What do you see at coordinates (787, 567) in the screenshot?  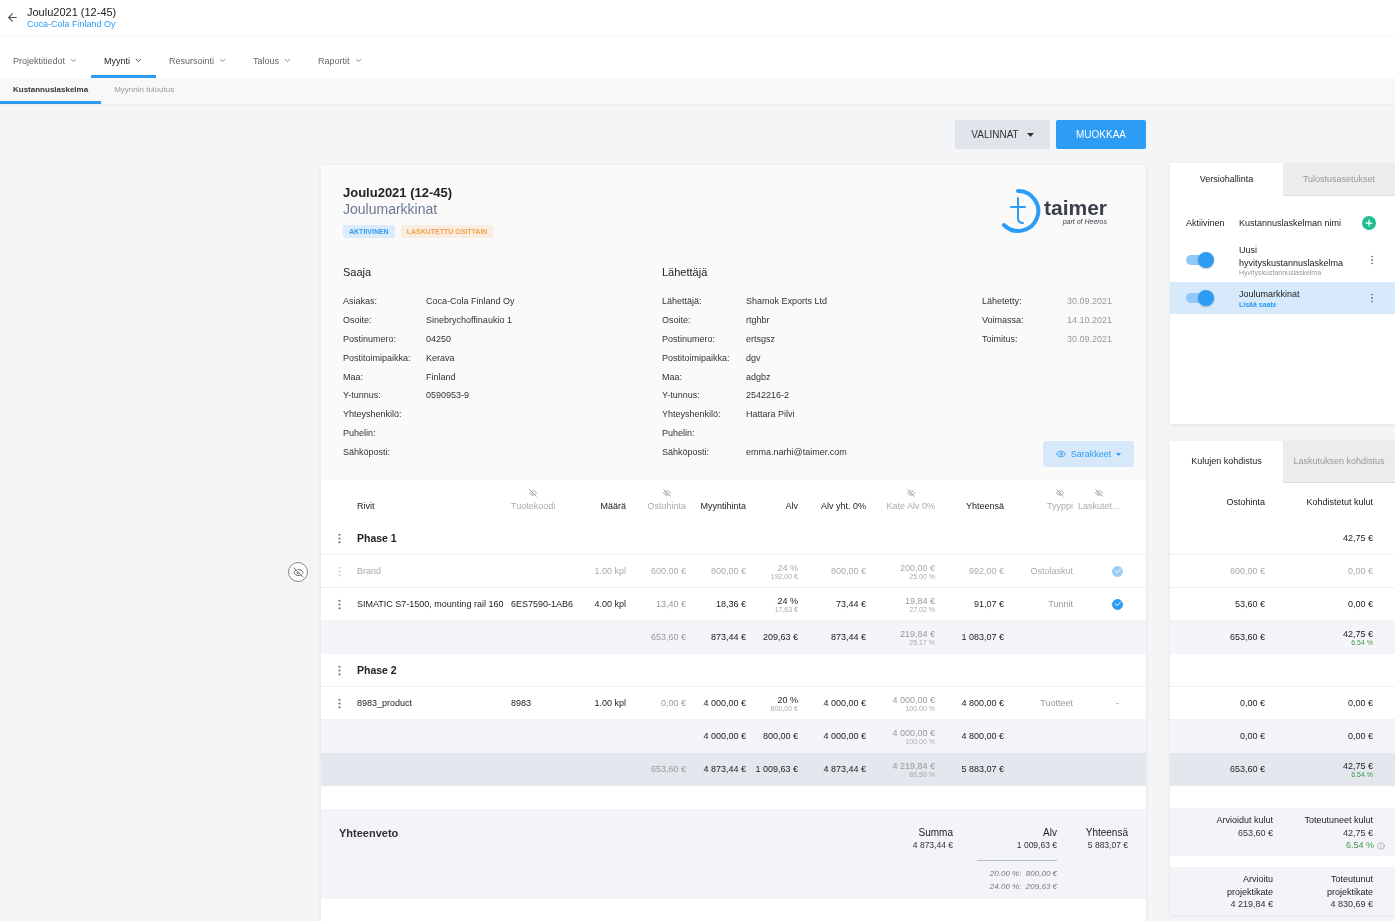 I see `vat-rate: 24 %` at bounding box center [787, 567].